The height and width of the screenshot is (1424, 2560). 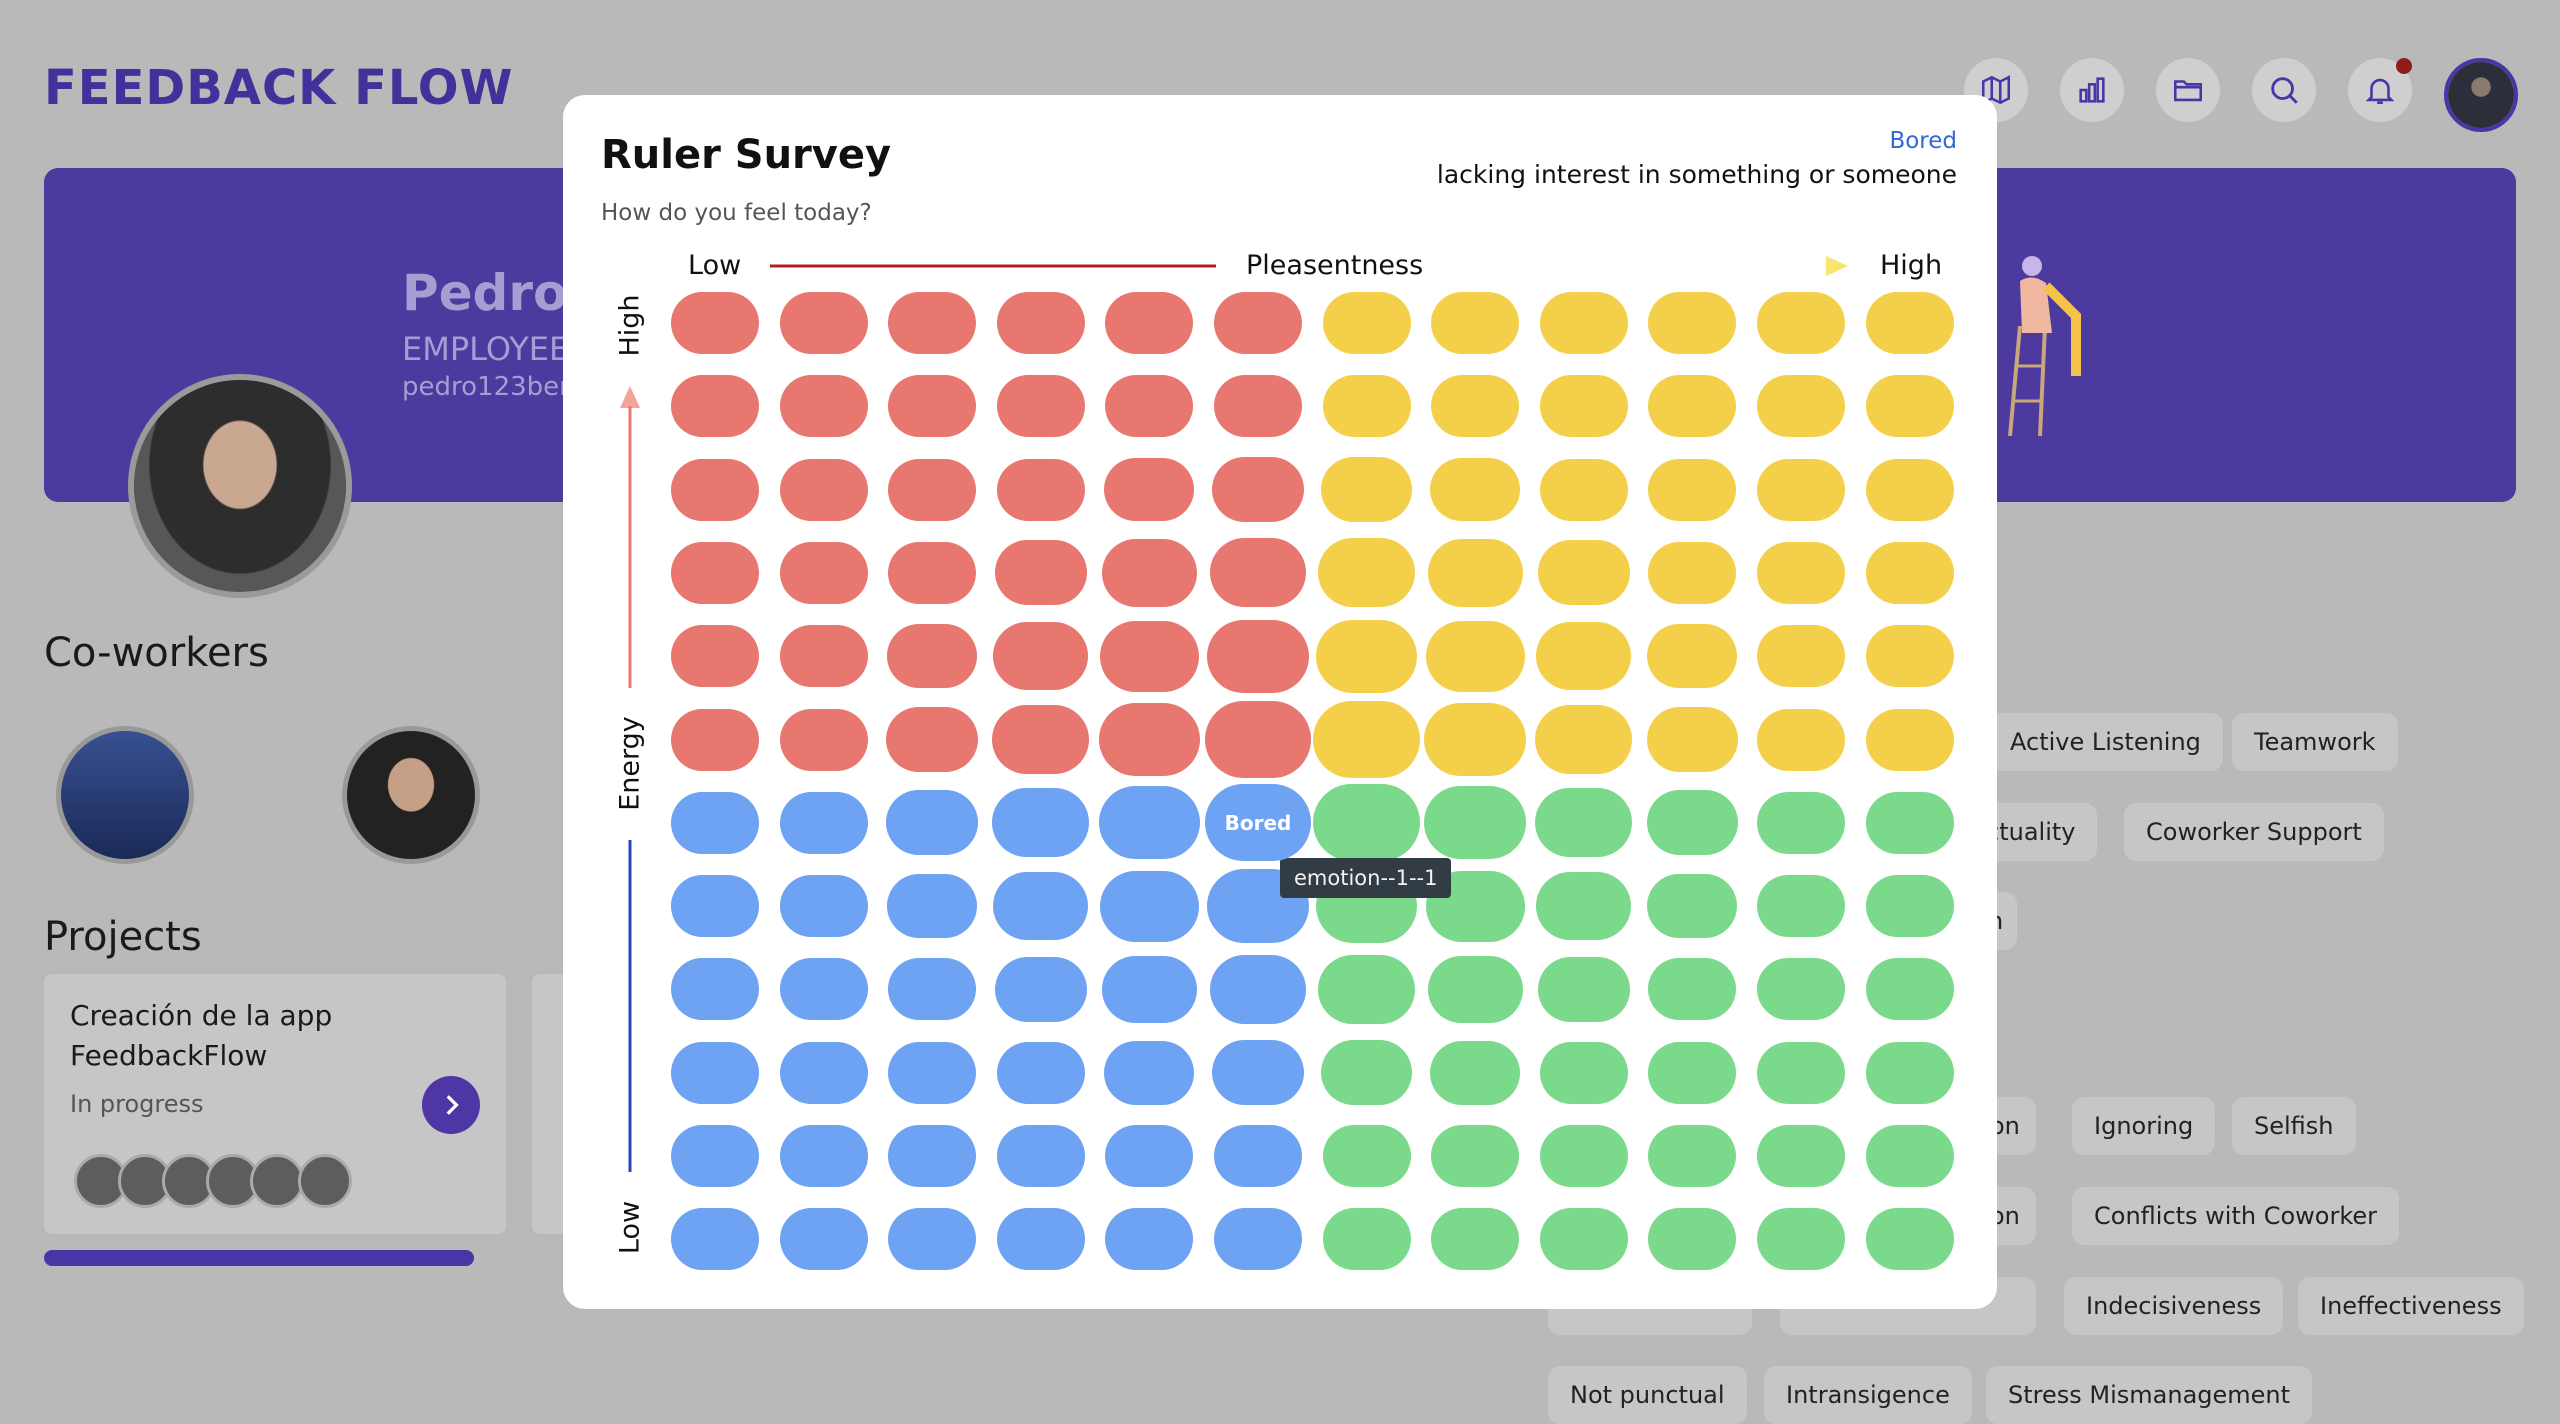 What do you see at coordinates (1258, 823) in the screenshot?
I see `emotion-cell-selected: Bored` at bounding box center [1258, 823].